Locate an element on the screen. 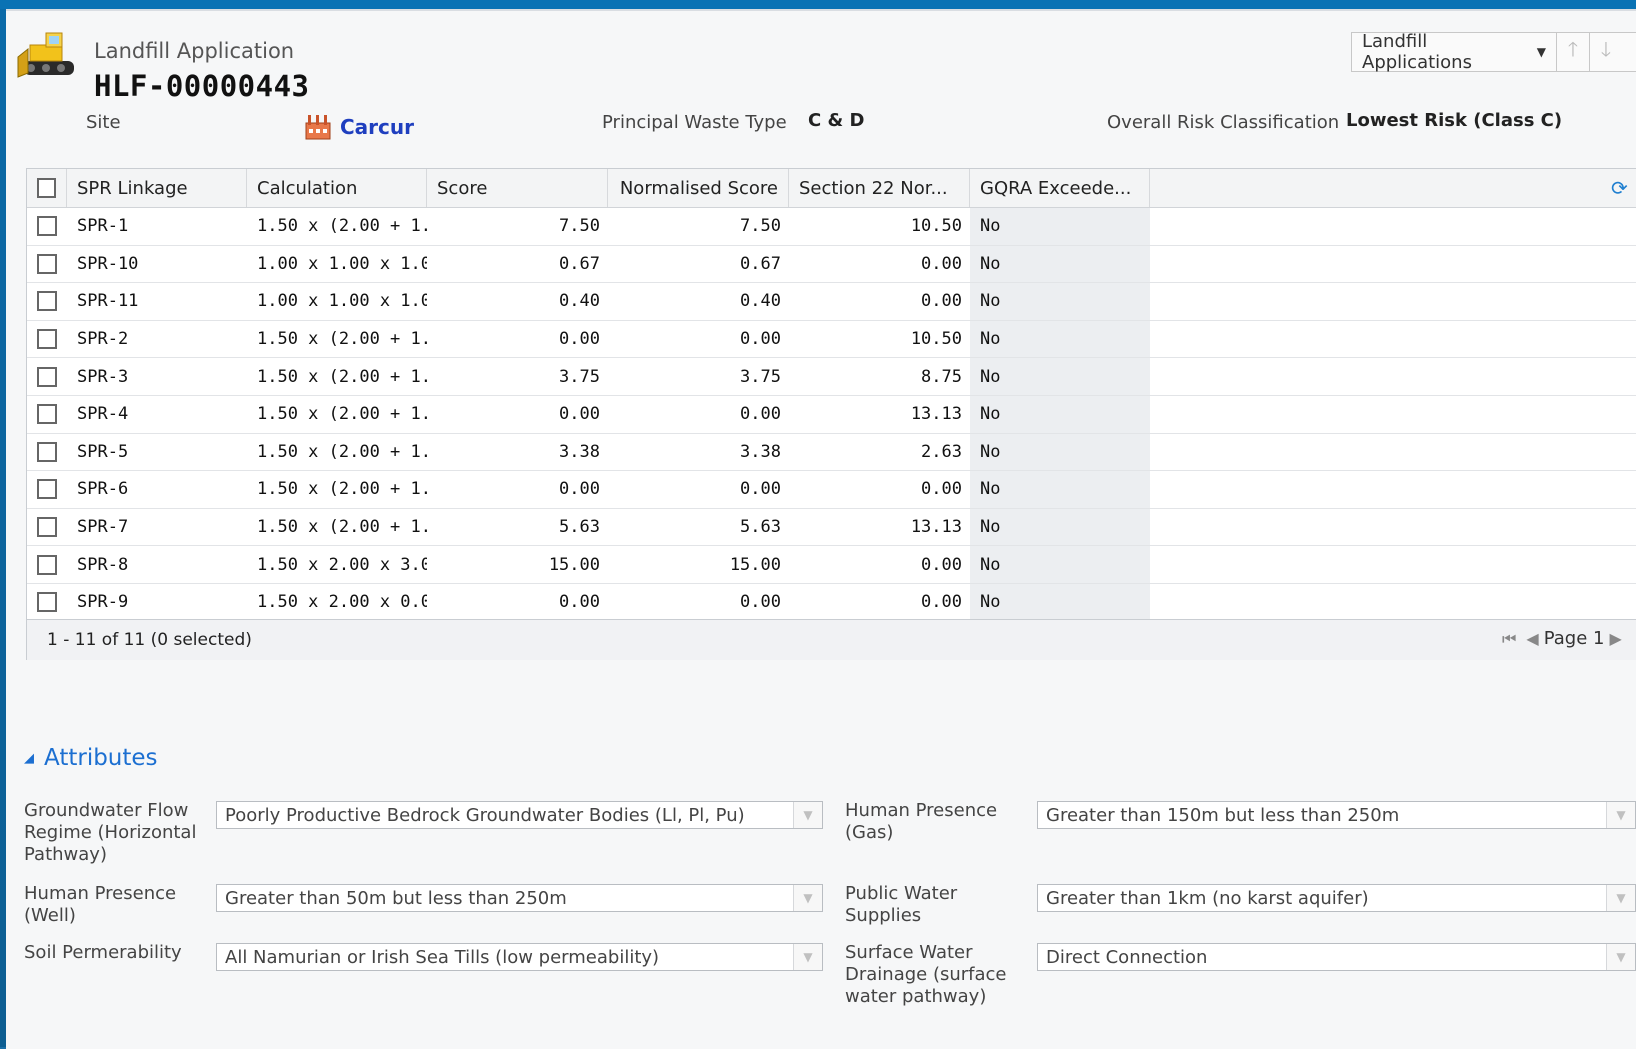 The width and height of the screenshot is (1636, 1049). top-accent-bar is located at coordinates (818, 4).